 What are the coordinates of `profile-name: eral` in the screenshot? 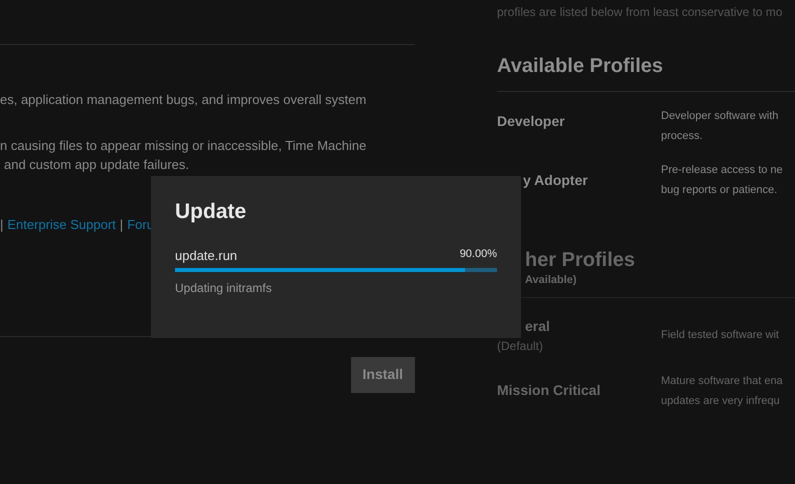 It's located at (537, 326).